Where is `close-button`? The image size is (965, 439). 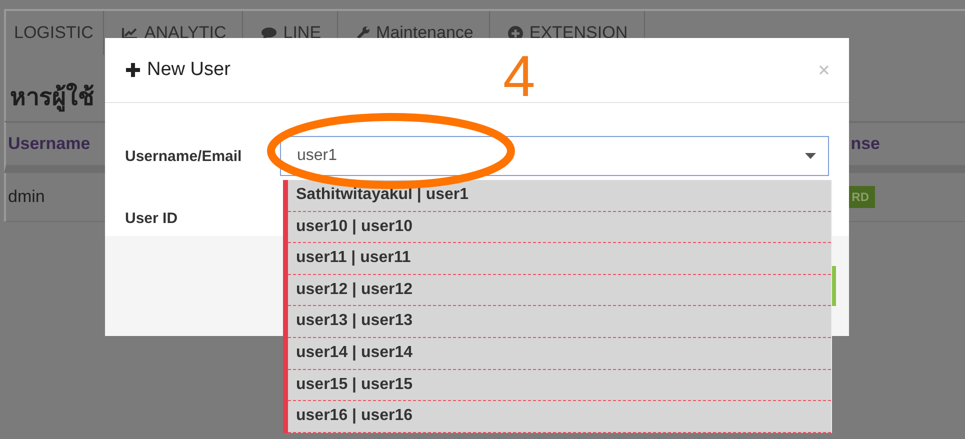
close-button is located at coordinates (824, 70).